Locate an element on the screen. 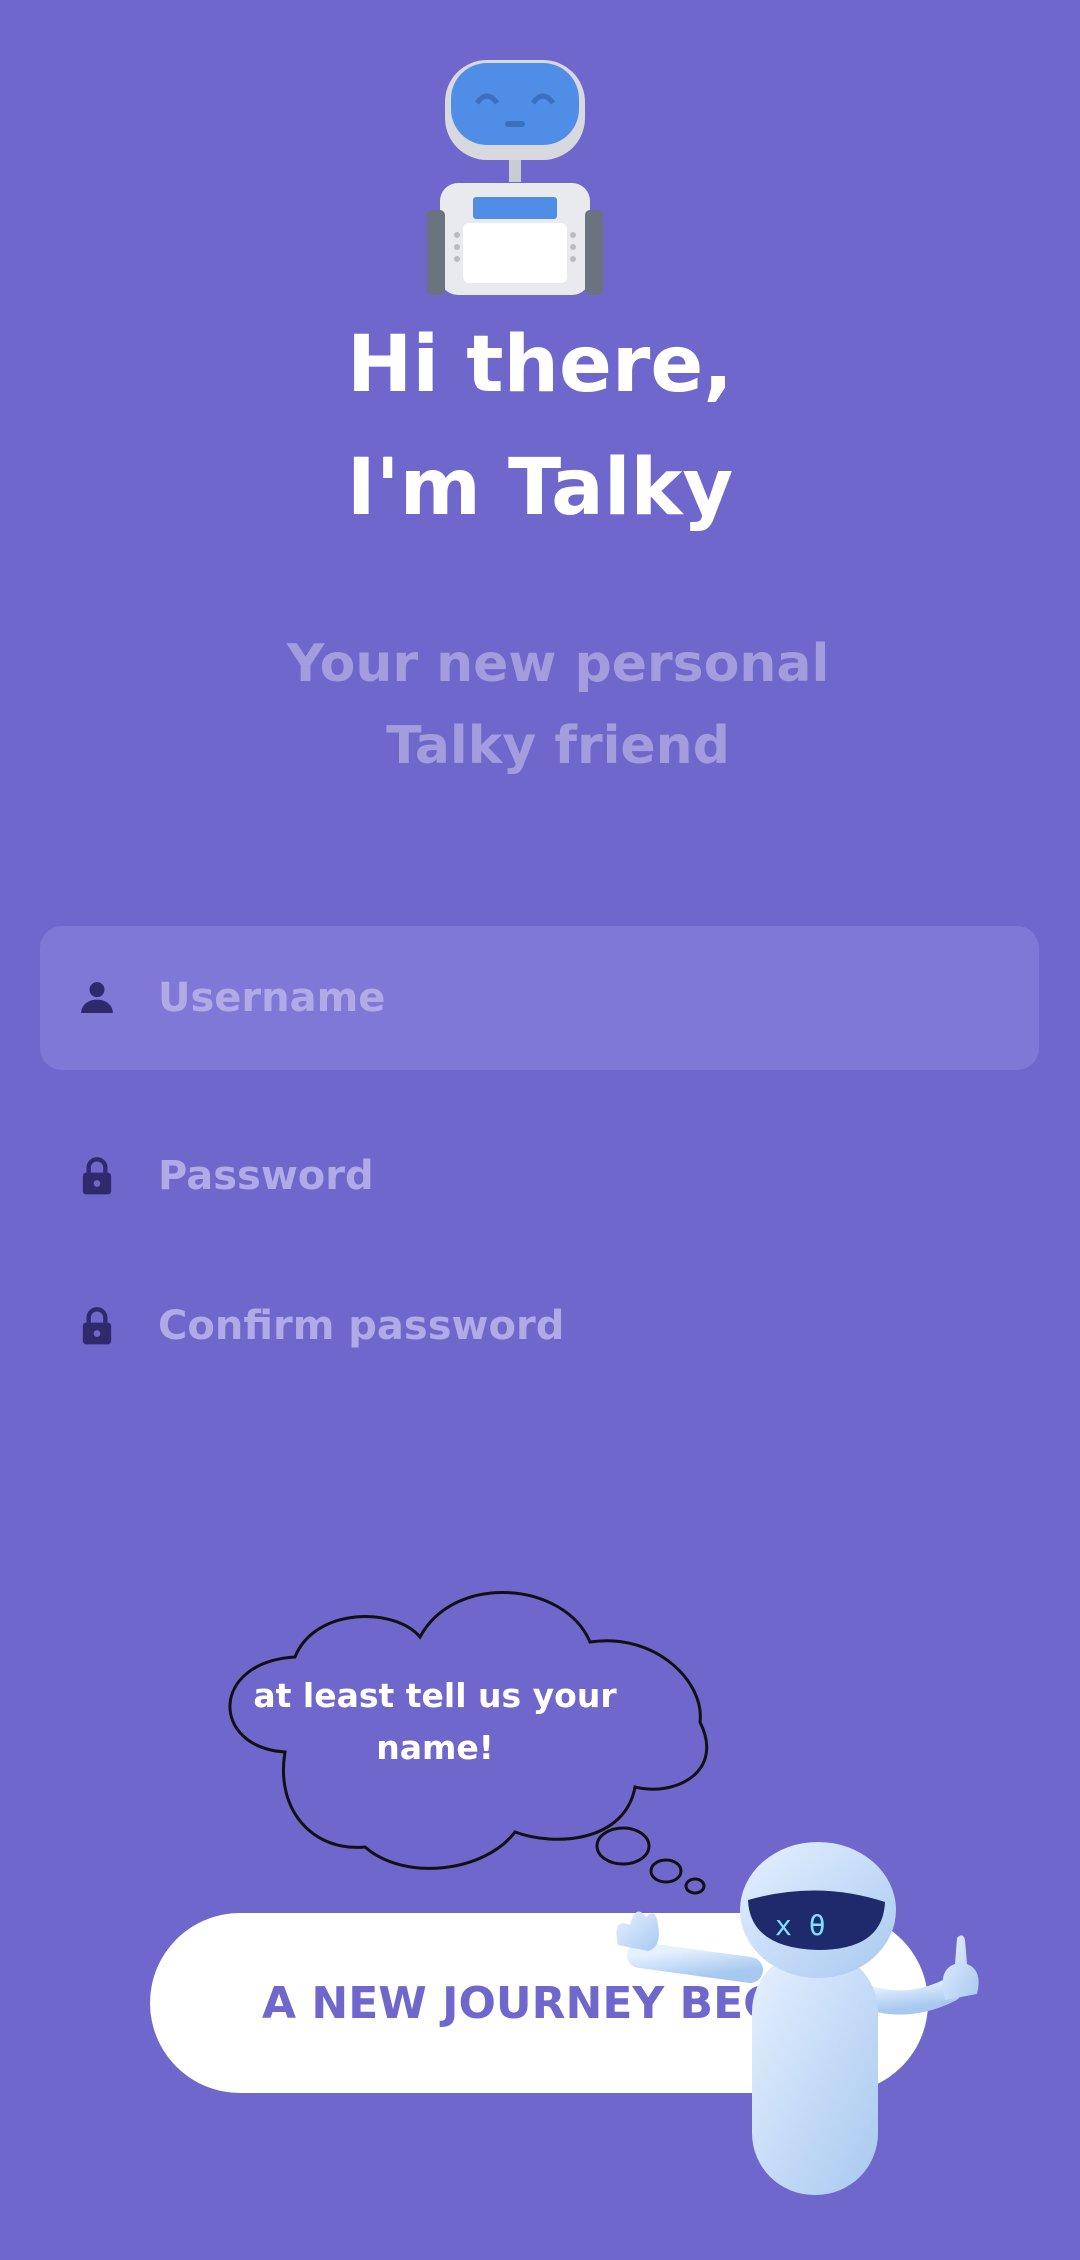 Image resolution: width=1080 pixels, height=2260 pixels. password-field is located at coordinates (539, 1176).